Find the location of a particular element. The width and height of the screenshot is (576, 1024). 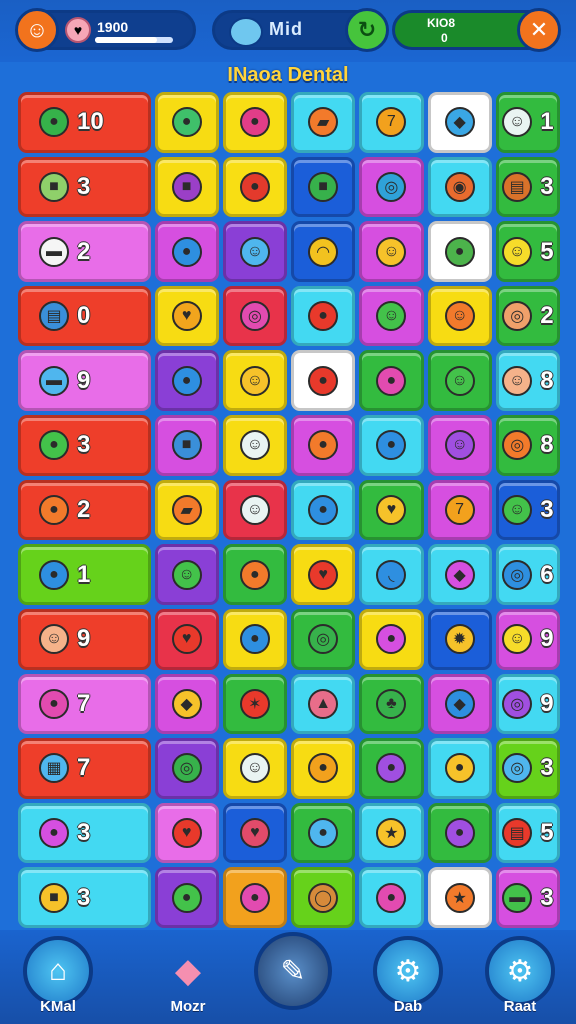

tile-r0-c4: ▰ is located at coordinates (323, 122).